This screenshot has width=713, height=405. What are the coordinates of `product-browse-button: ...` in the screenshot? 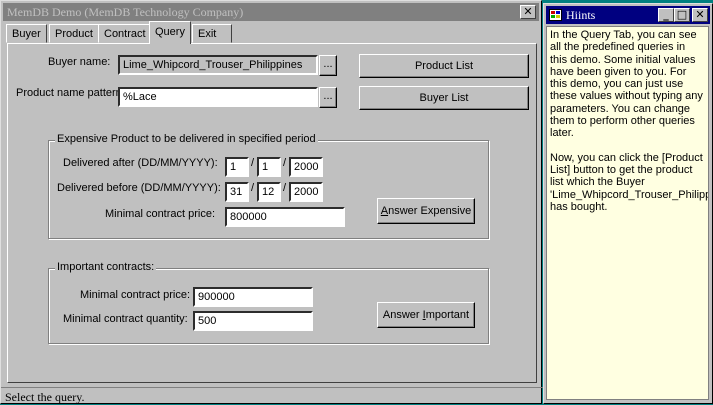 It's located at (328, 97).